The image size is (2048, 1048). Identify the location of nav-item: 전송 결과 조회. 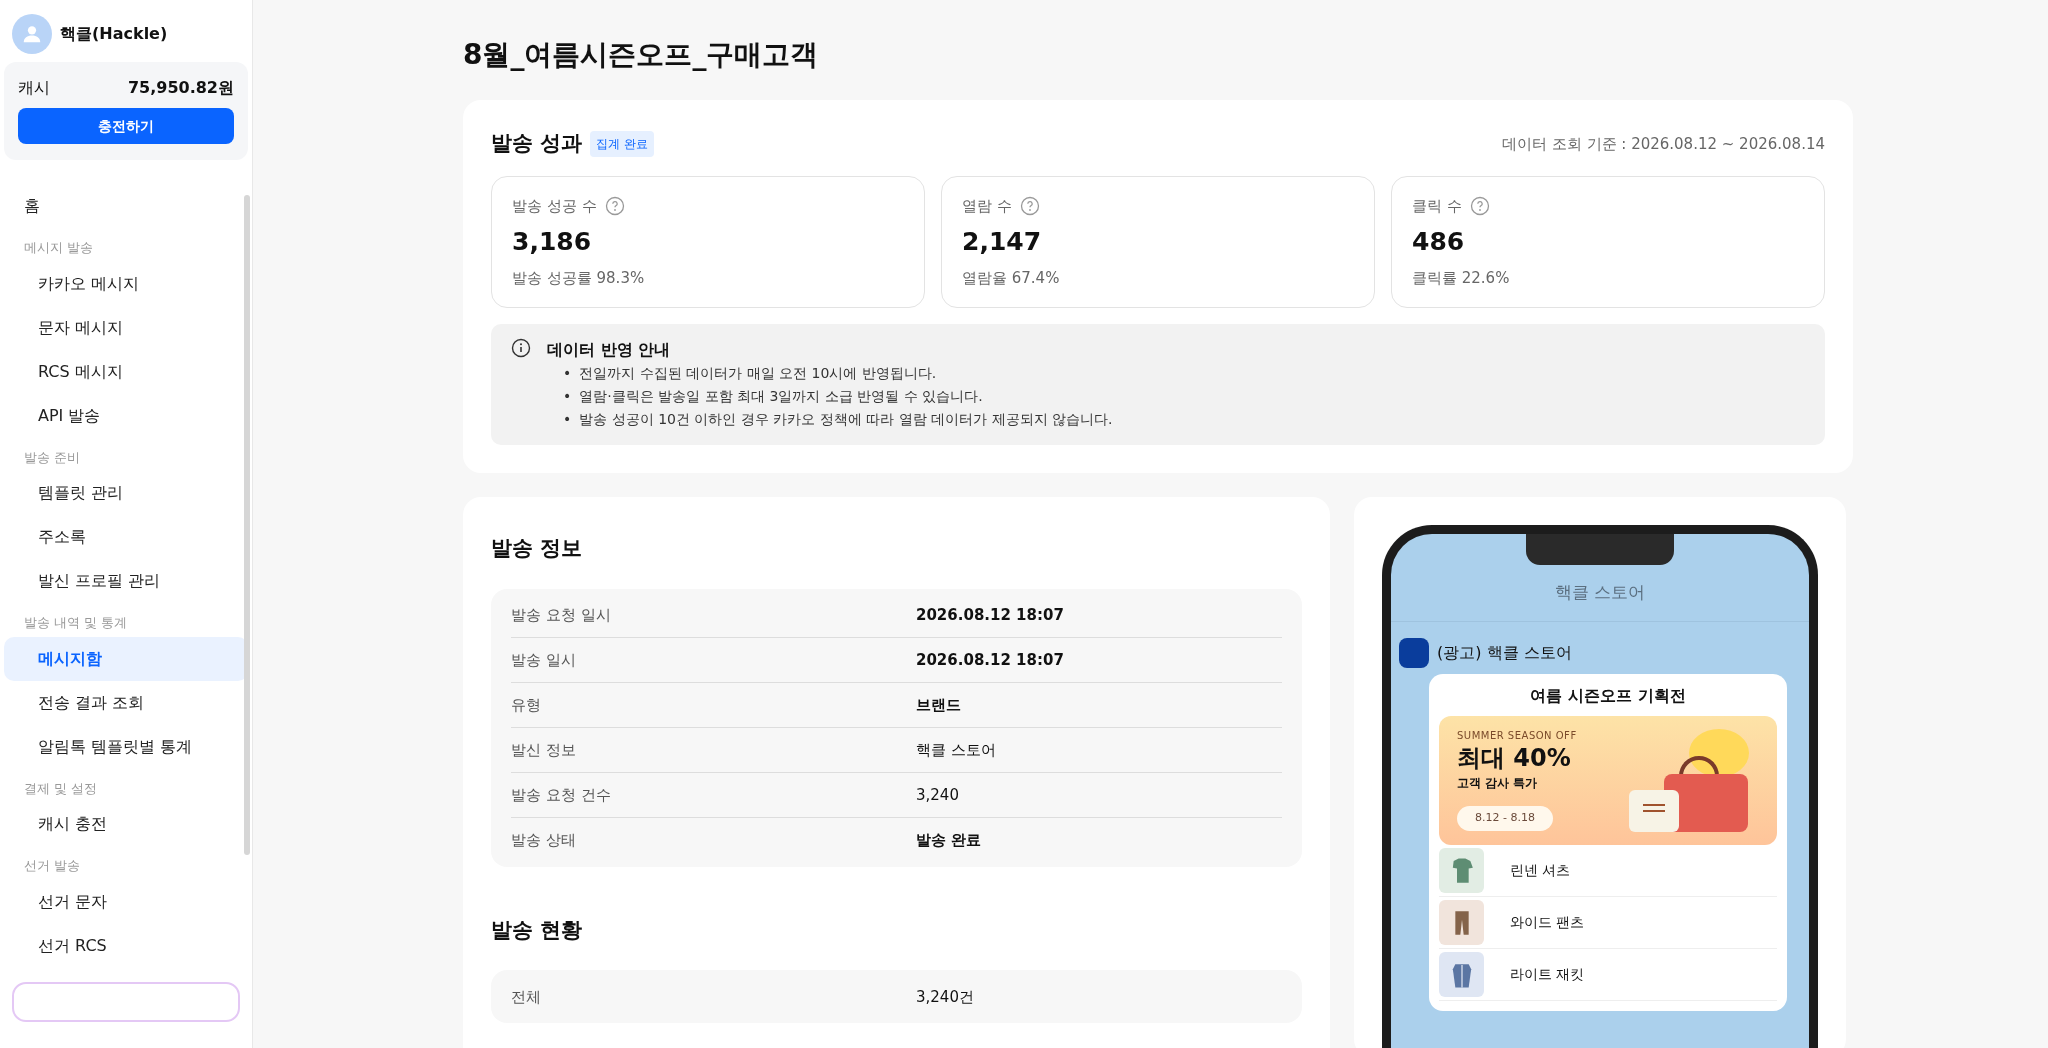
(126, 702).